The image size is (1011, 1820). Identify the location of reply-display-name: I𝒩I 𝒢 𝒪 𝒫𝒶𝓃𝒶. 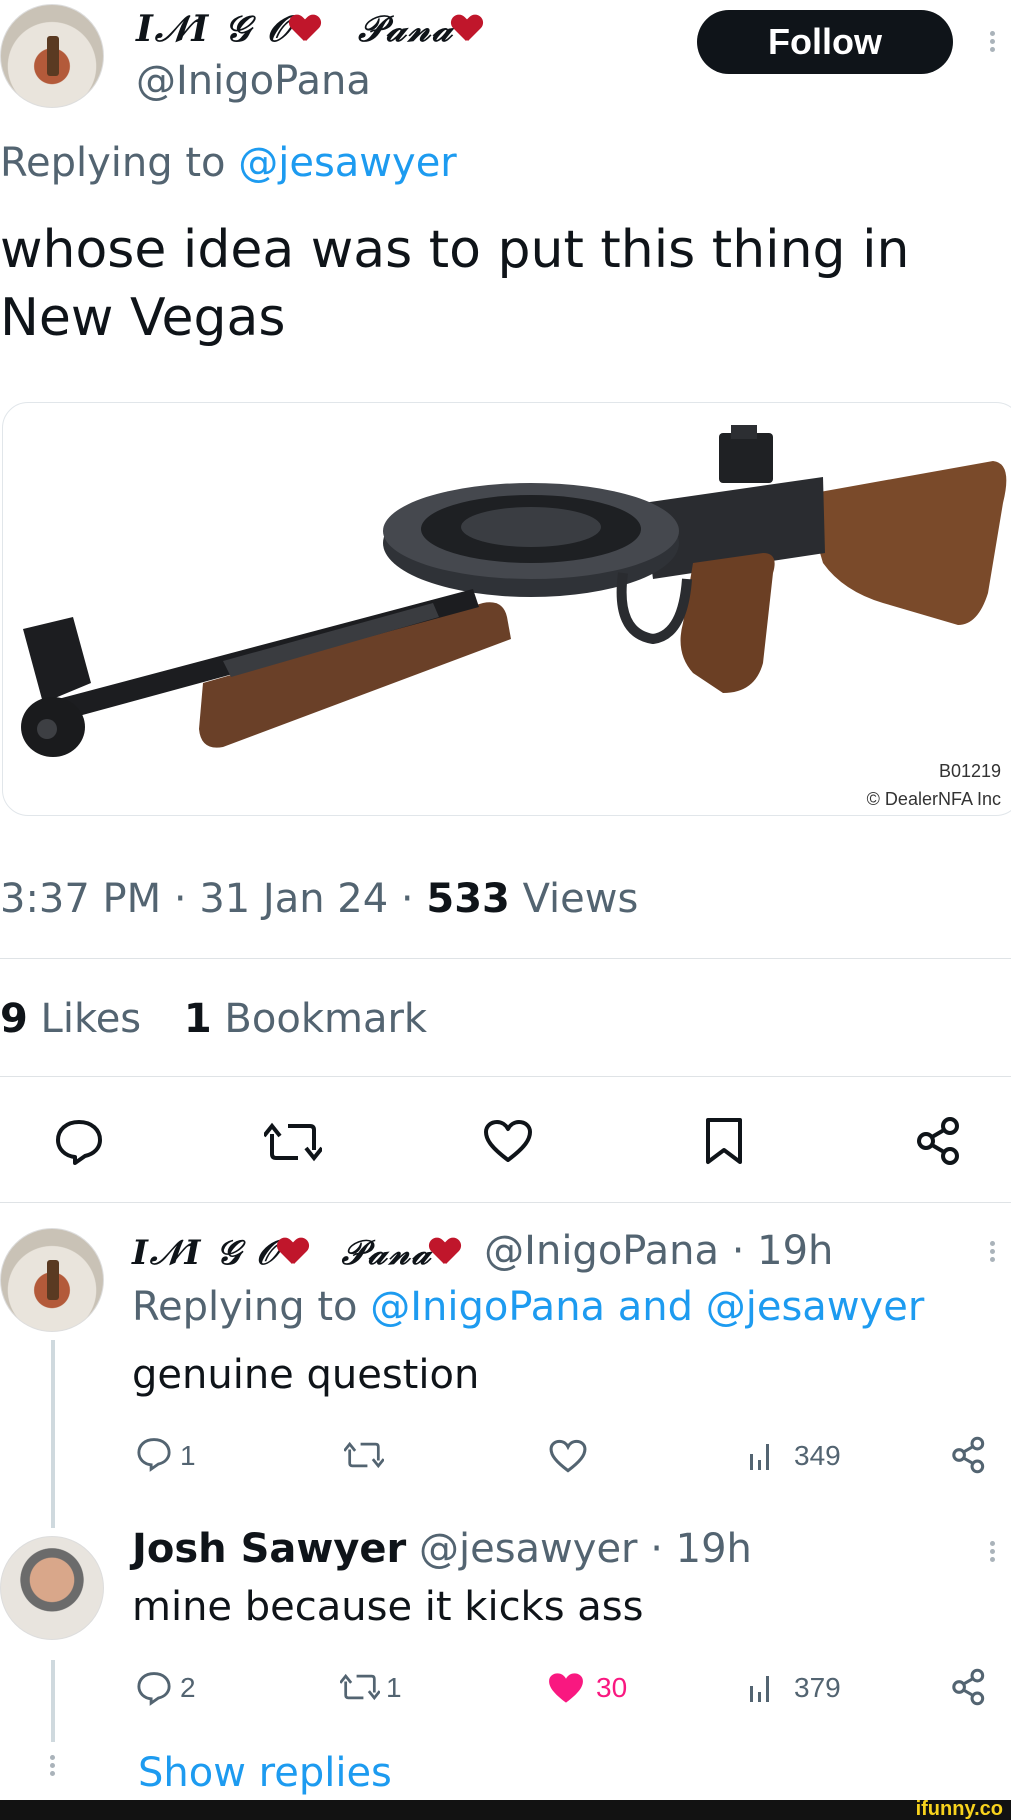
(303, 1253).